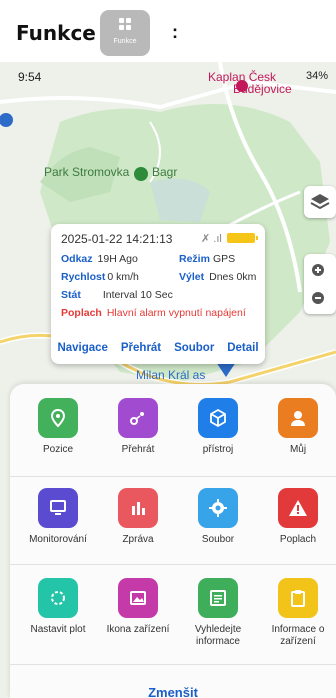 This screenshot has height=698, width=336. I want to click on tile-label: Soubor, so click(218, 539).